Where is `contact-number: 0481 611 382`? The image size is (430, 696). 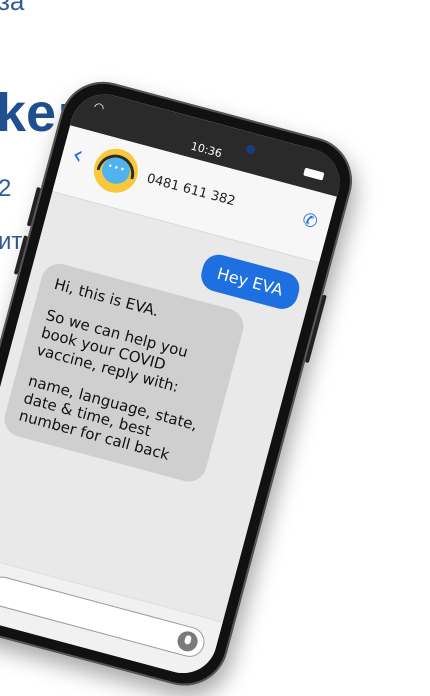 contact-number: 0481 611 382 is located at coordinates (191, 190).